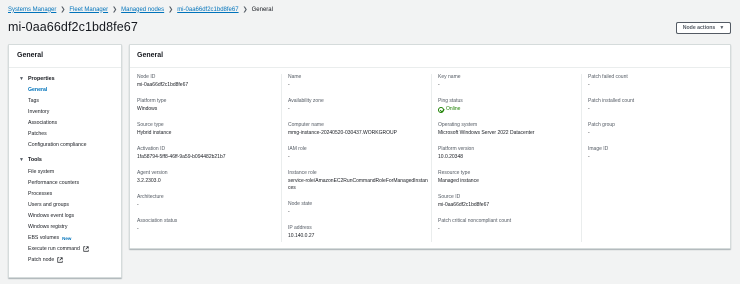 The width and height of the screenshot is (740, 284). I want to click on sidebar-item-patch-node: Patch node, so click(45, 260).